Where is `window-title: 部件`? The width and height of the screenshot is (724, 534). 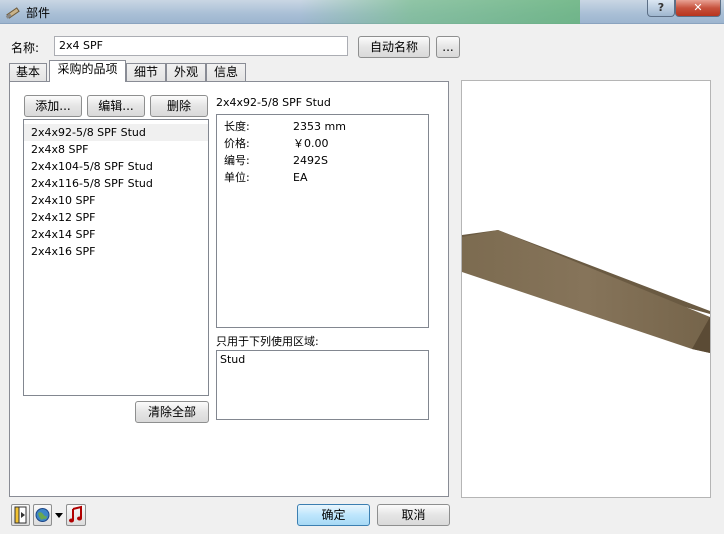
window-title: 部件 is located at coordinates (38, 13).